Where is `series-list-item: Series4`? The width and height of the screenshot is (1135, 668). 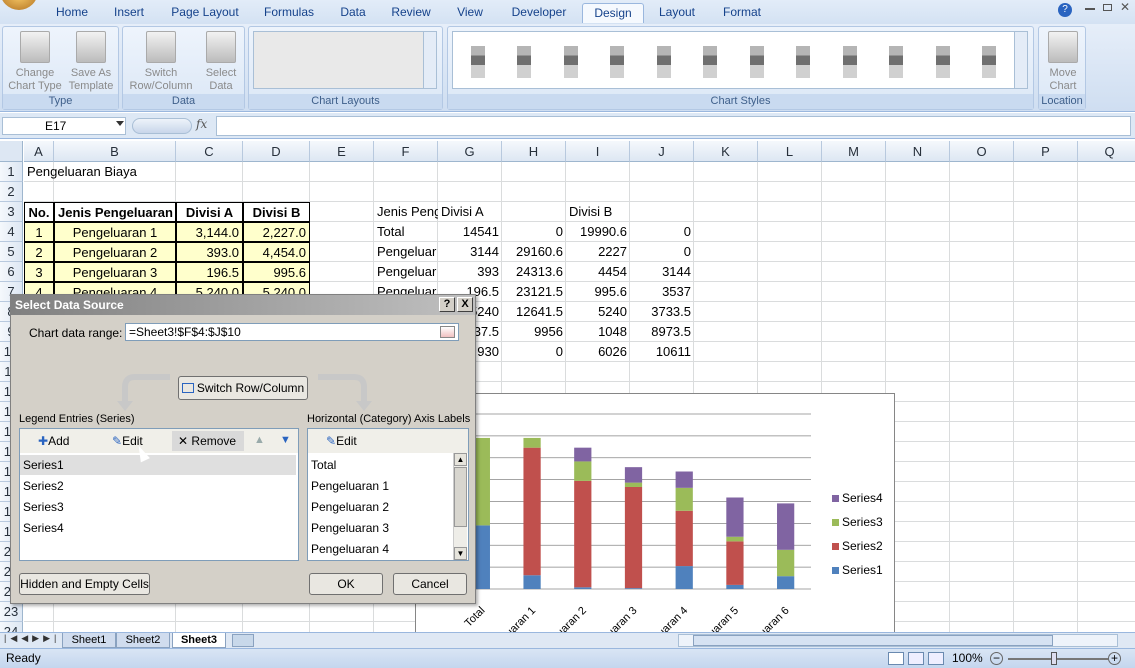 series-list-item: Series4 is located at coordinates (158, 528).